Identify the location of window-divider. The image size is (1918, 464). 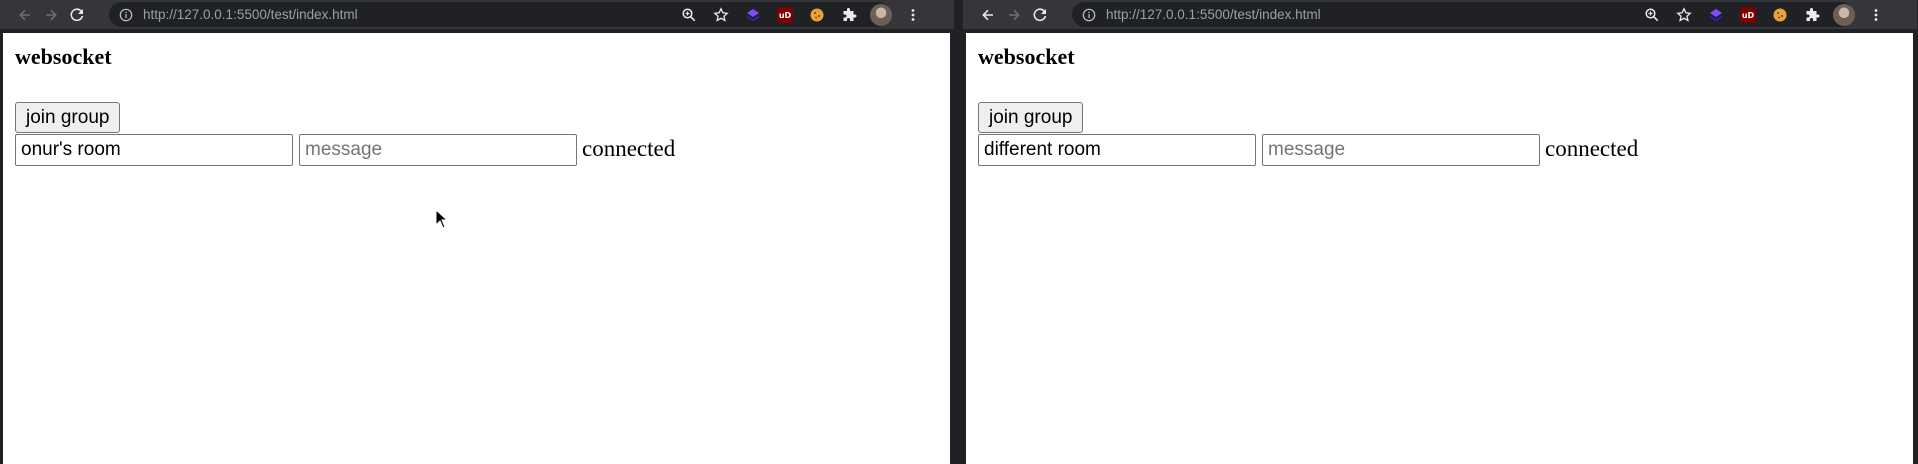
(958, 232).